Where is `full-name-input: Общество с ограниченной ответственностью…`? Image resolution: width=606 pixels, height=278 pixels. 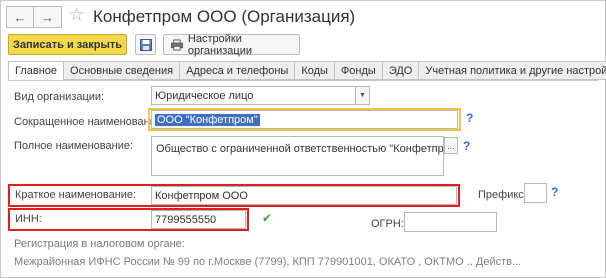
full-name-input: Общество с ограниченной ответственностью… is located at coordinates (297, 156).